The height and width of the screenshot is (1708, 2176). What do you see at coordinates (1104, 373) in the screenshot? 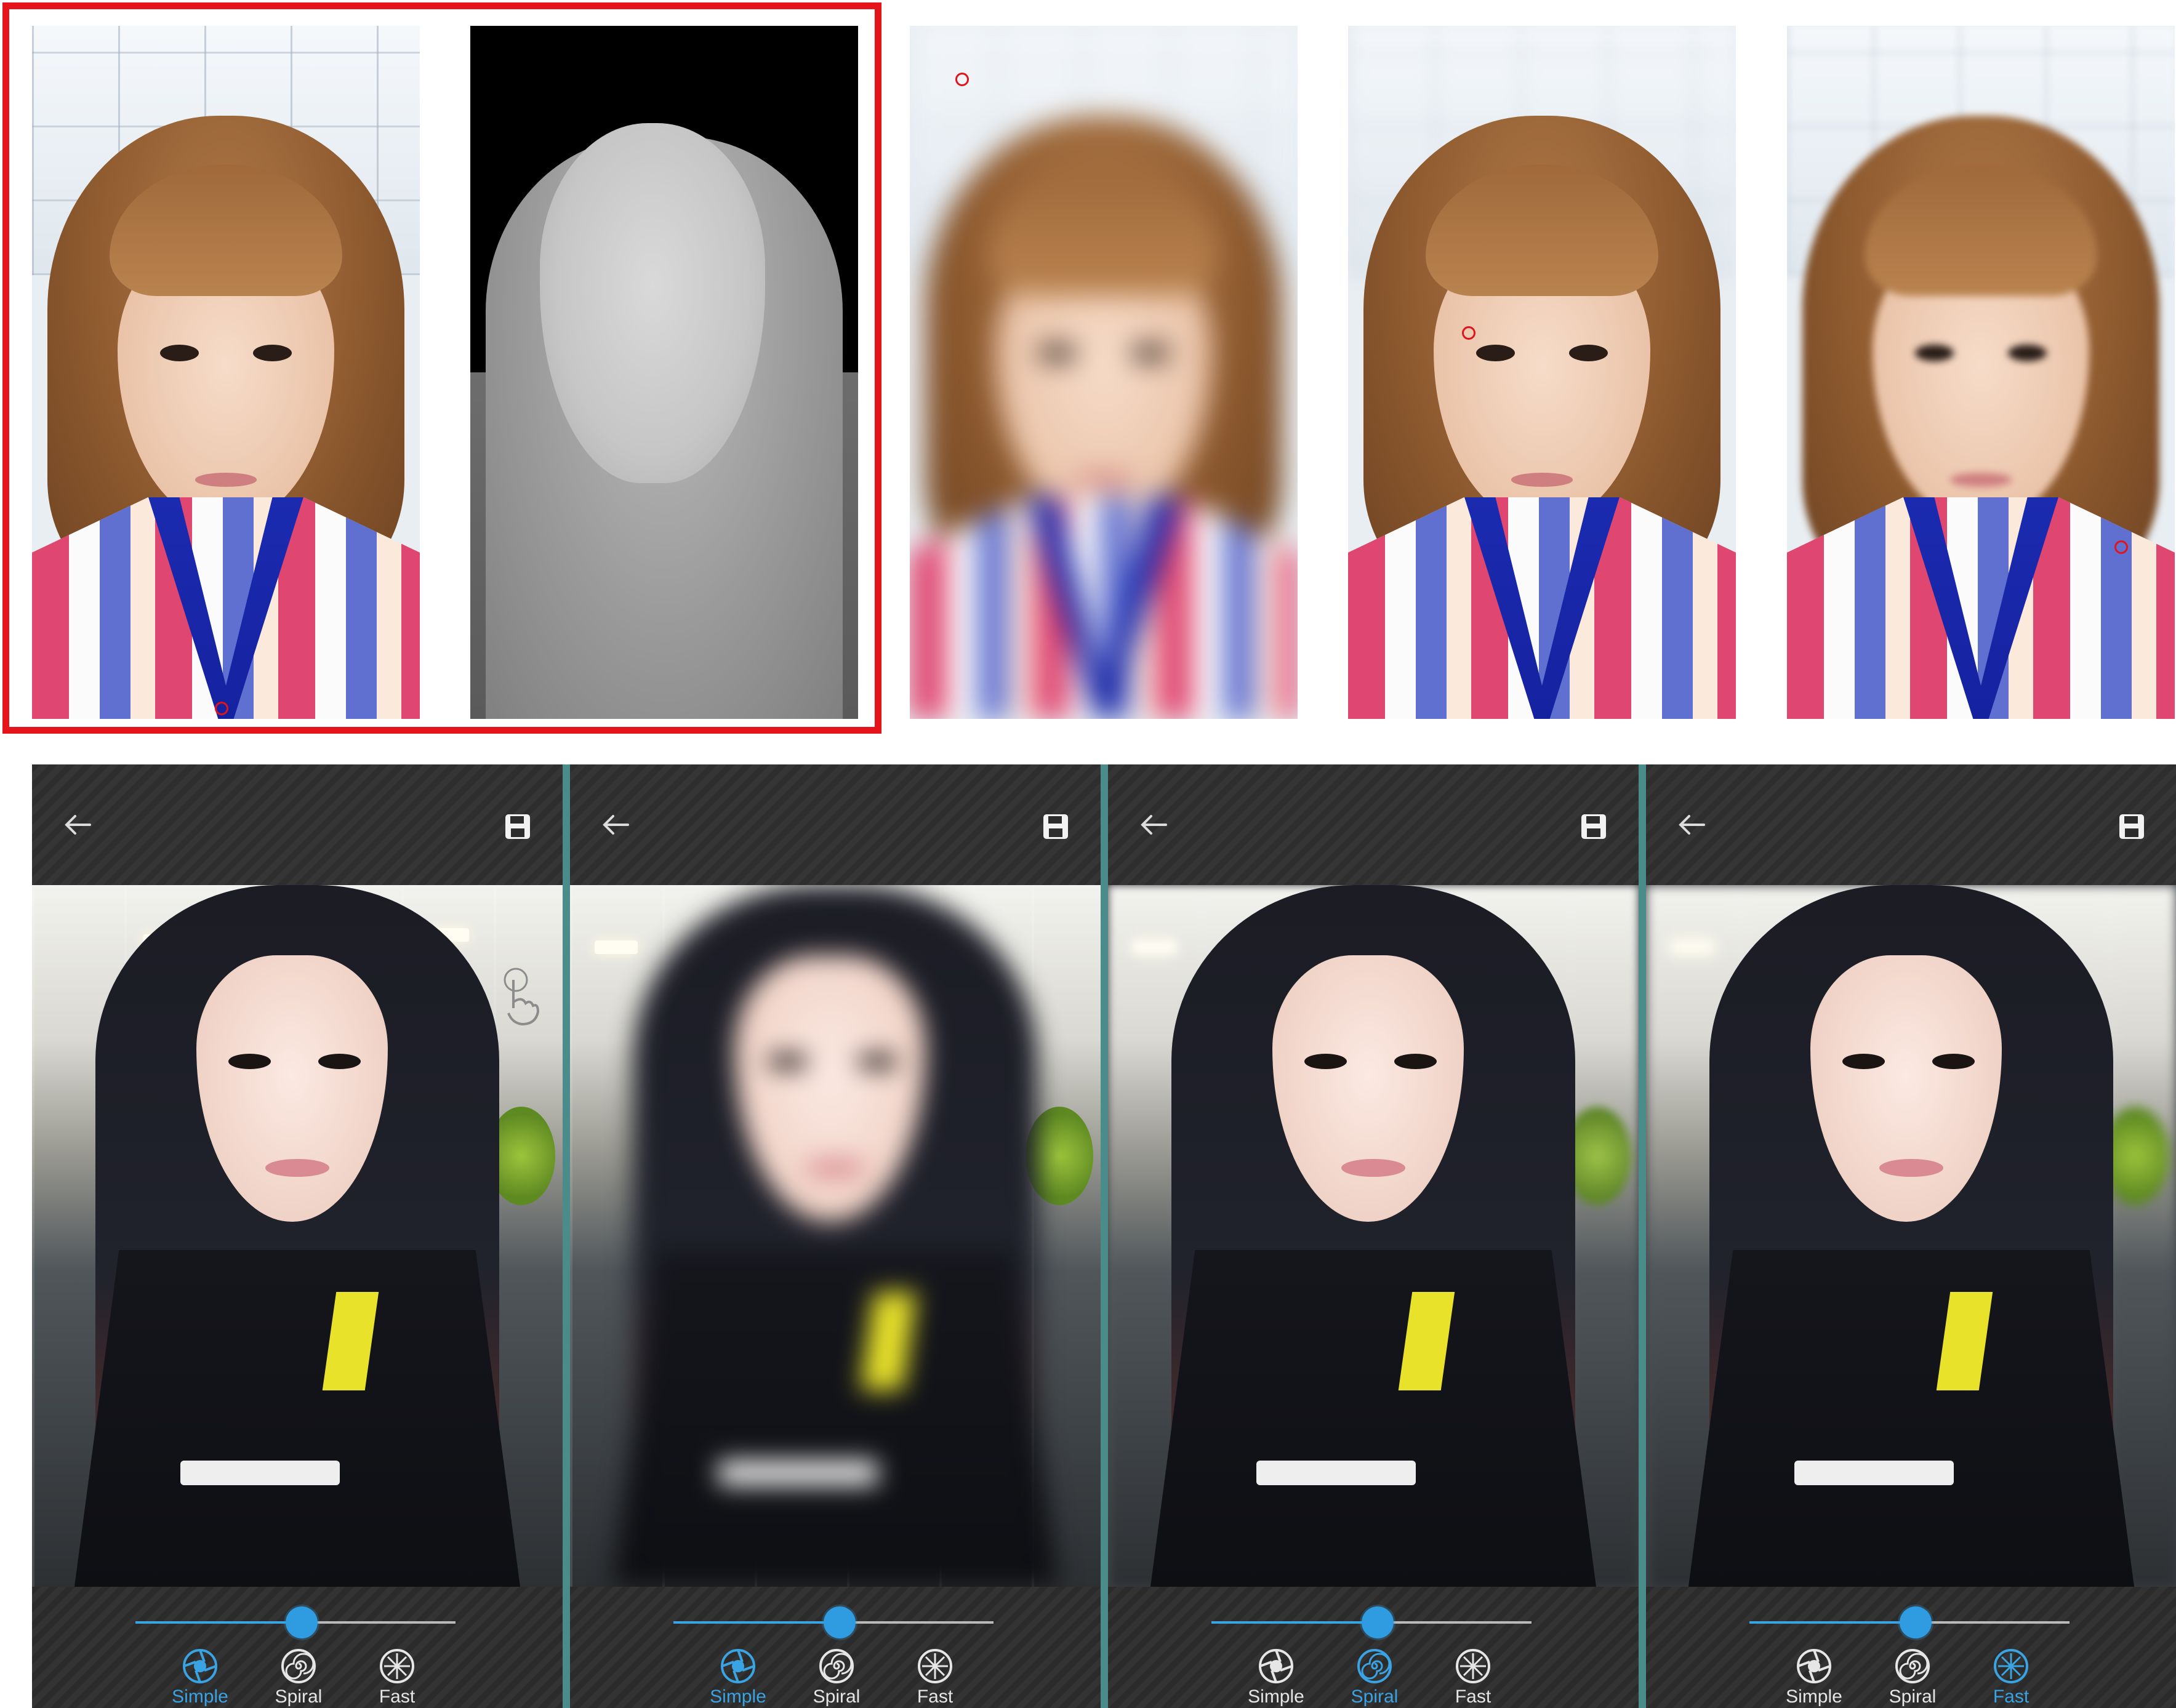
I see `refocus-far` at bounding box center [1104, 373].